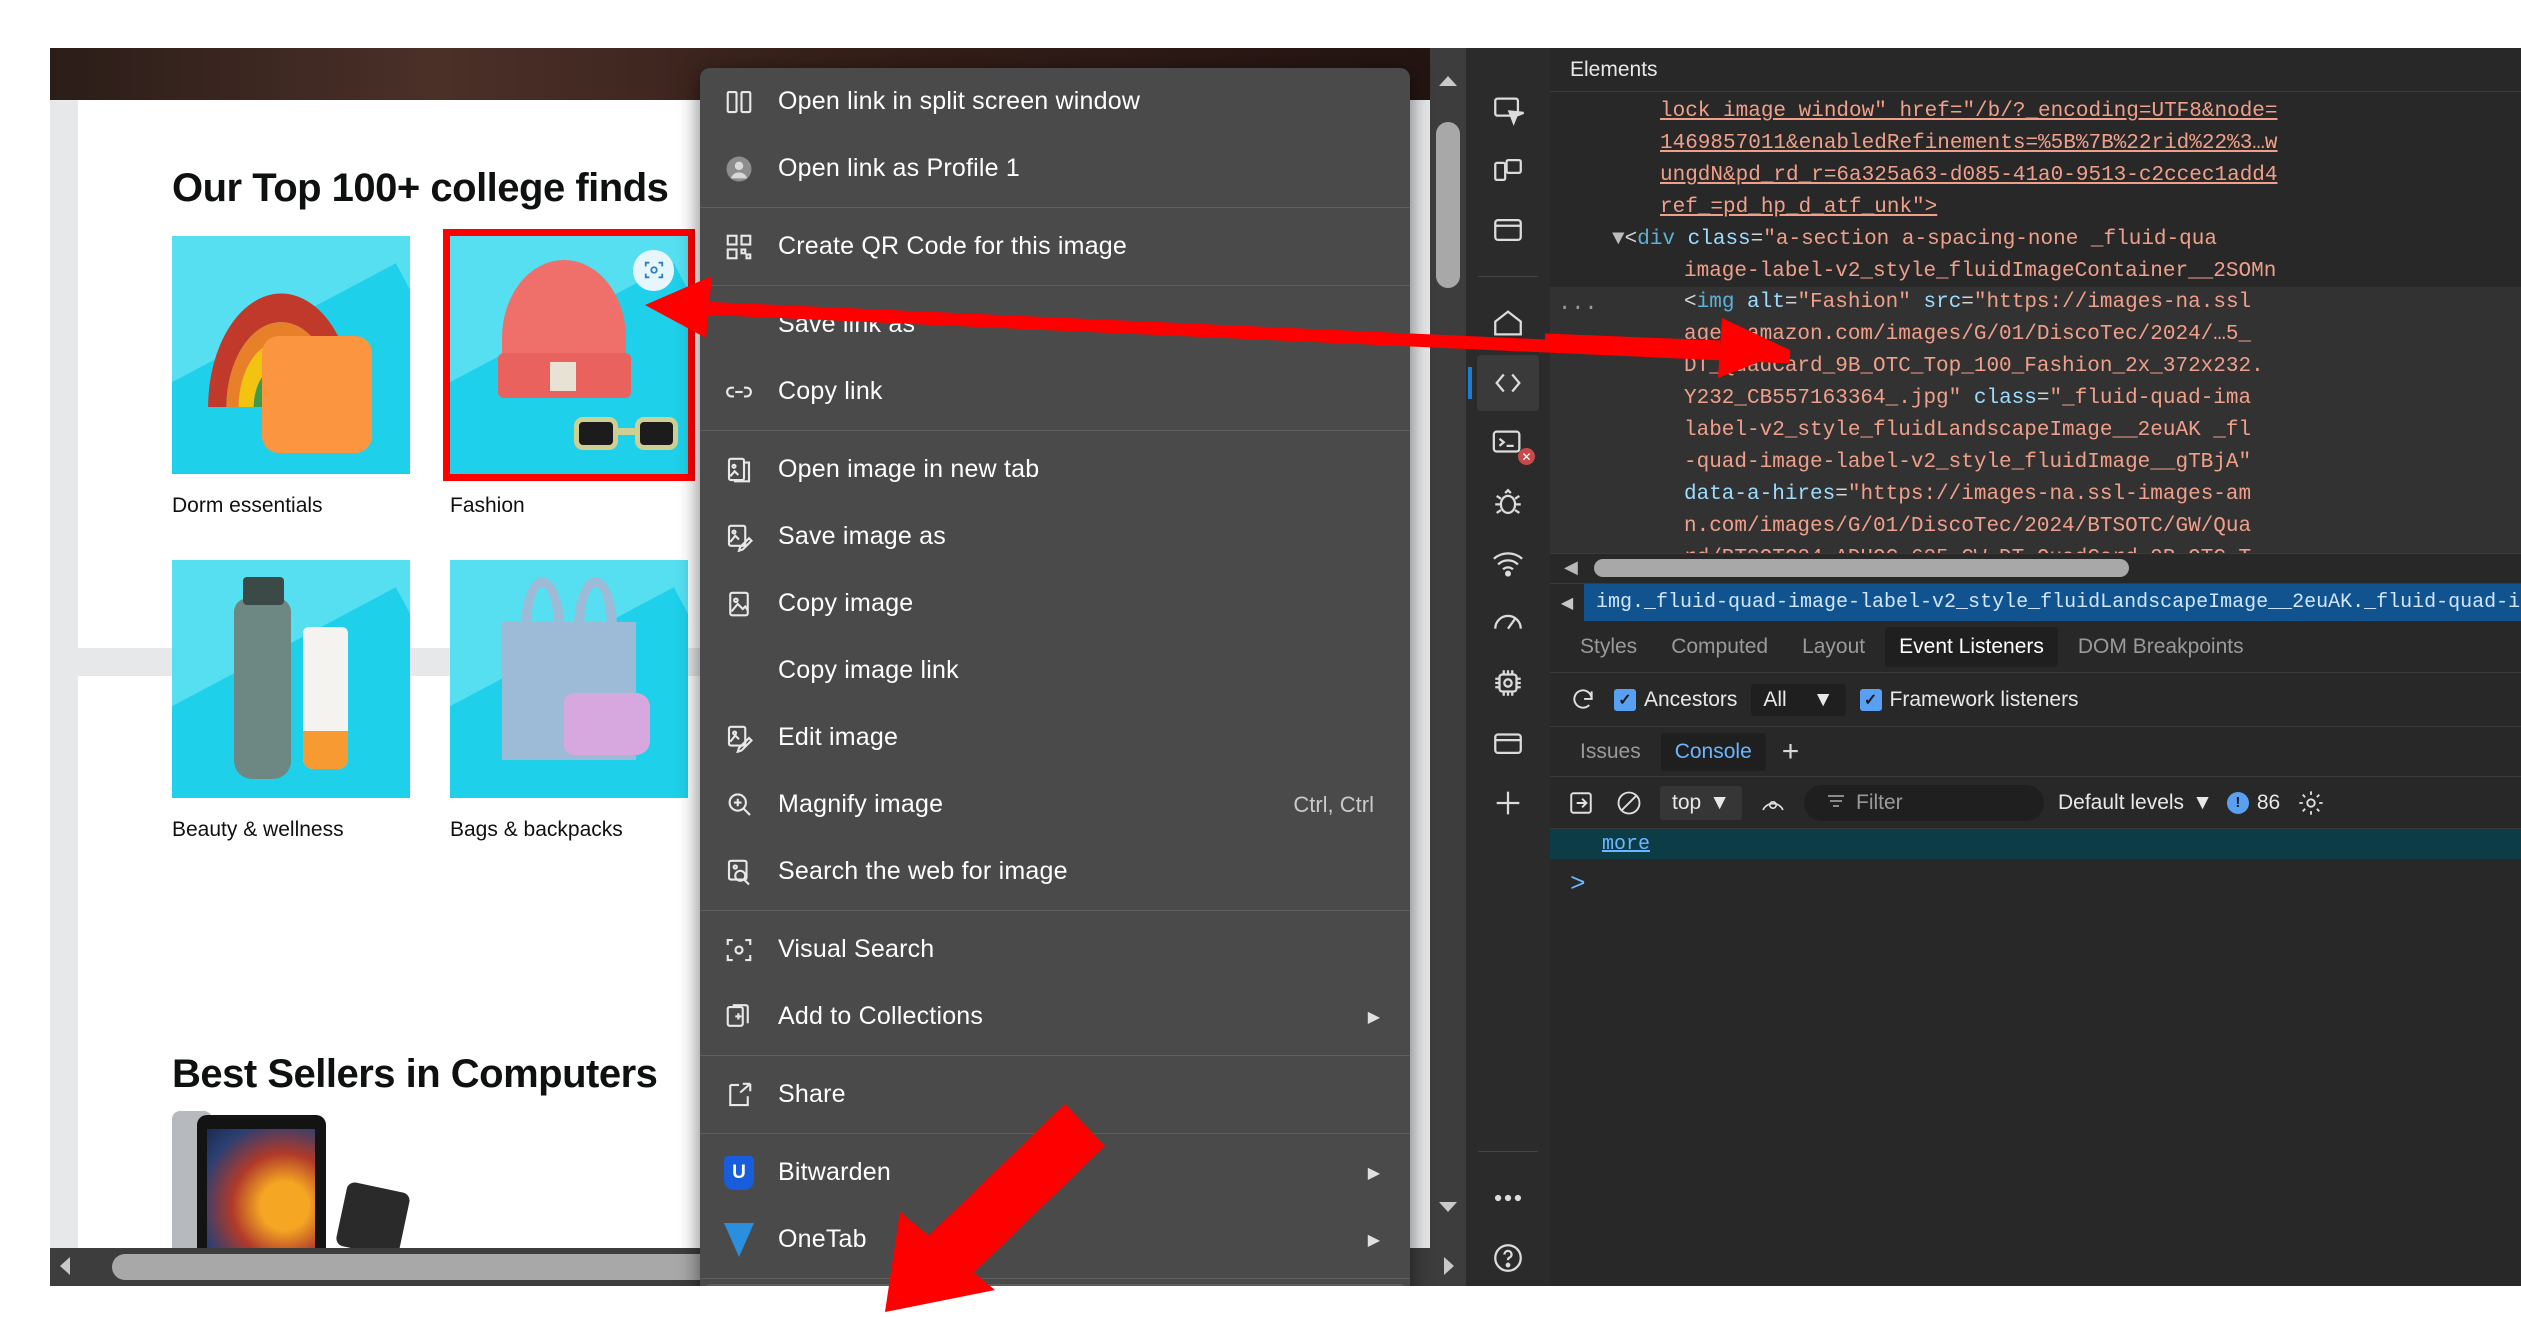  I want to click on bags-backpacks-image, so click(569, 679).